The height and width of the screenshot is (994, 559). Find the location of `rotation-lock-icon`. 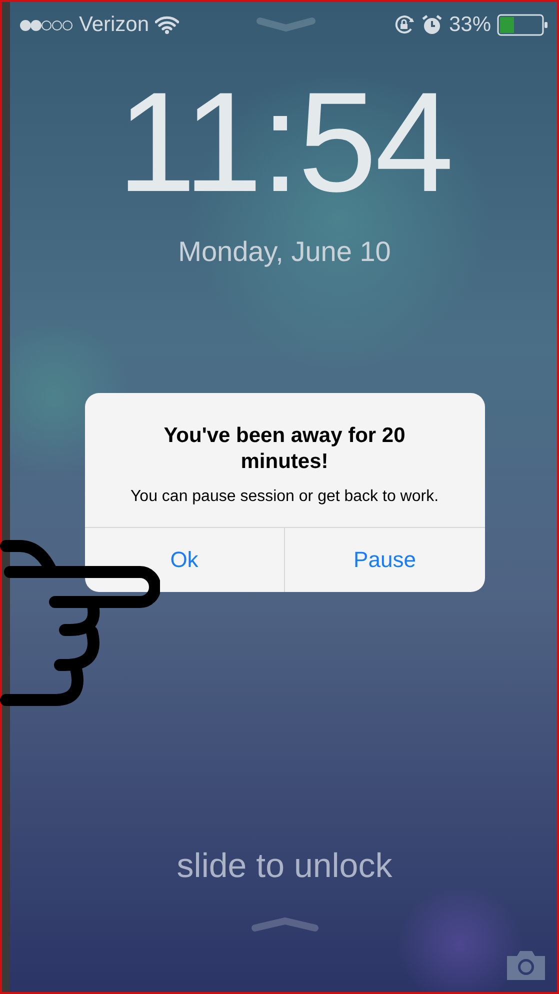

rotation-lock-icon is located at coordinates (403, 25).